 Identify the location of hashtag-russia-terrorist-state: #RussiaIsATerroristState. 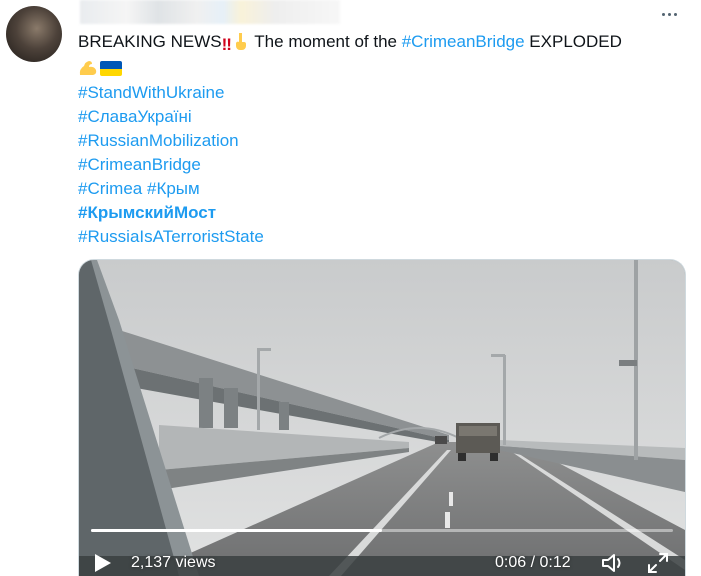
(378, 237).